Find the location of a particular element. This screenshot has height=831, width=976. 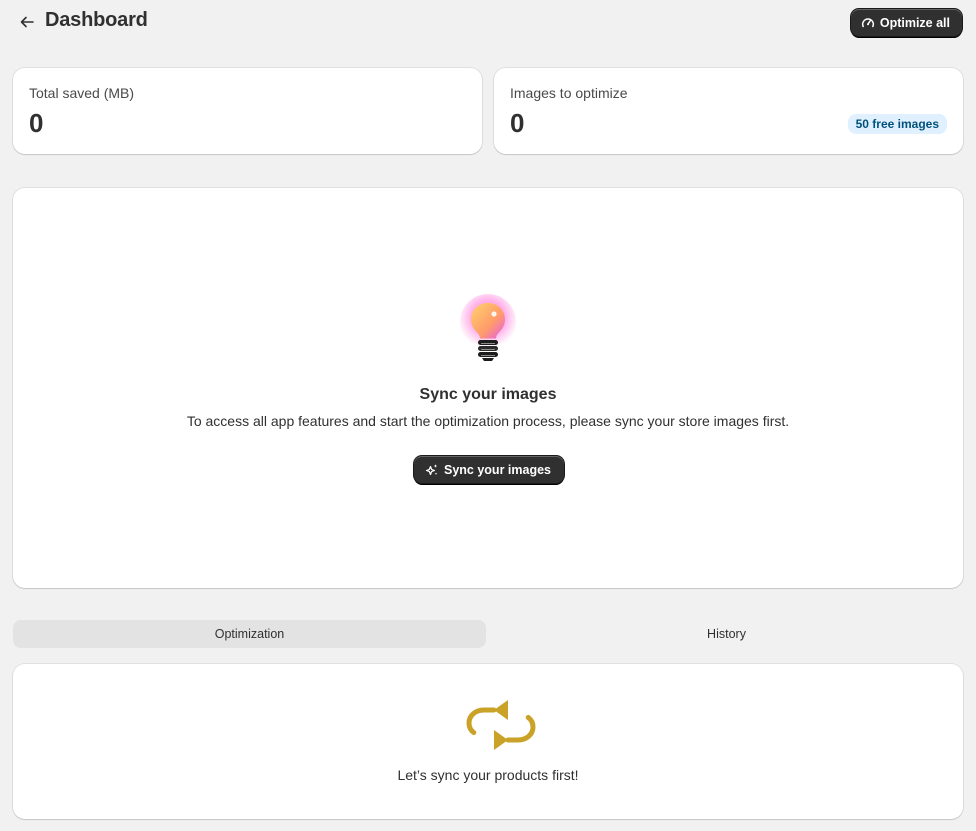

sync-arrows-icon is located at coordinates (501, 725).